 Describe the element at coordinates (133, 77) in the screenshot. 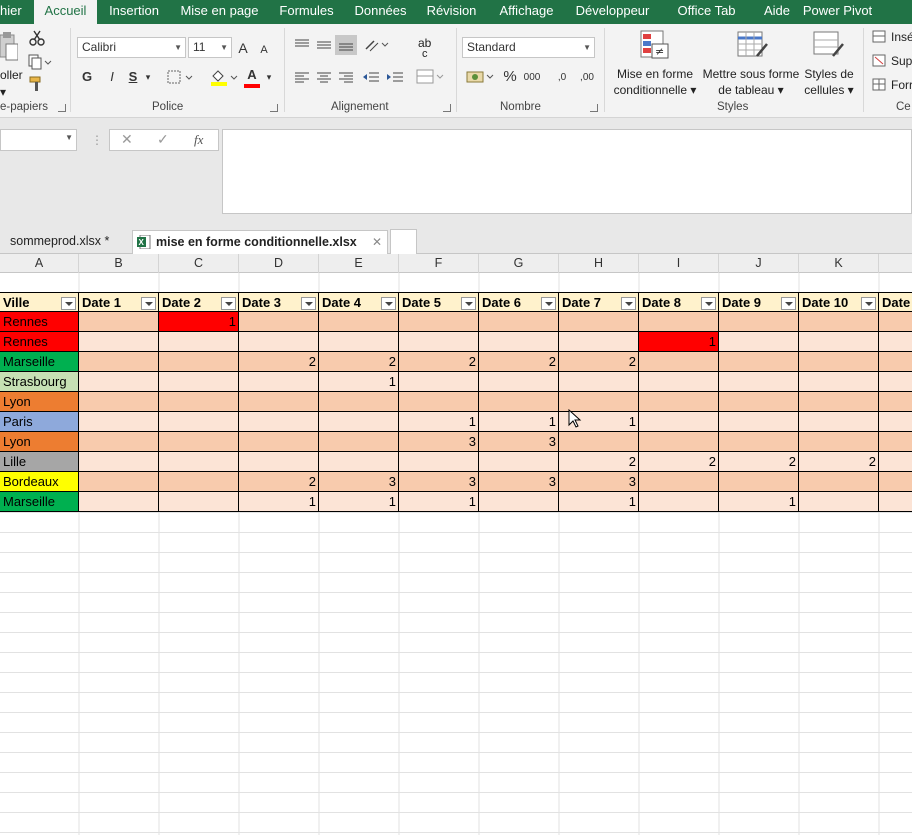

I see `underline-button: S` at that location.